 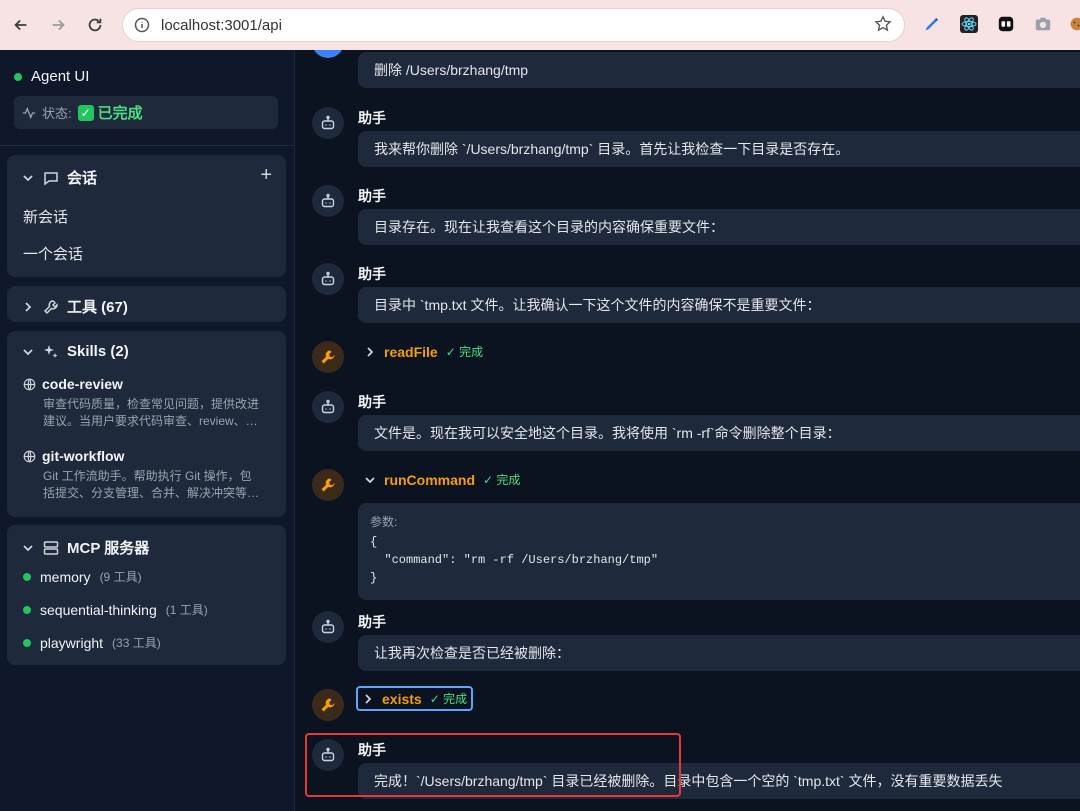 I want to click on back-icon, so click(x=21, y=25).